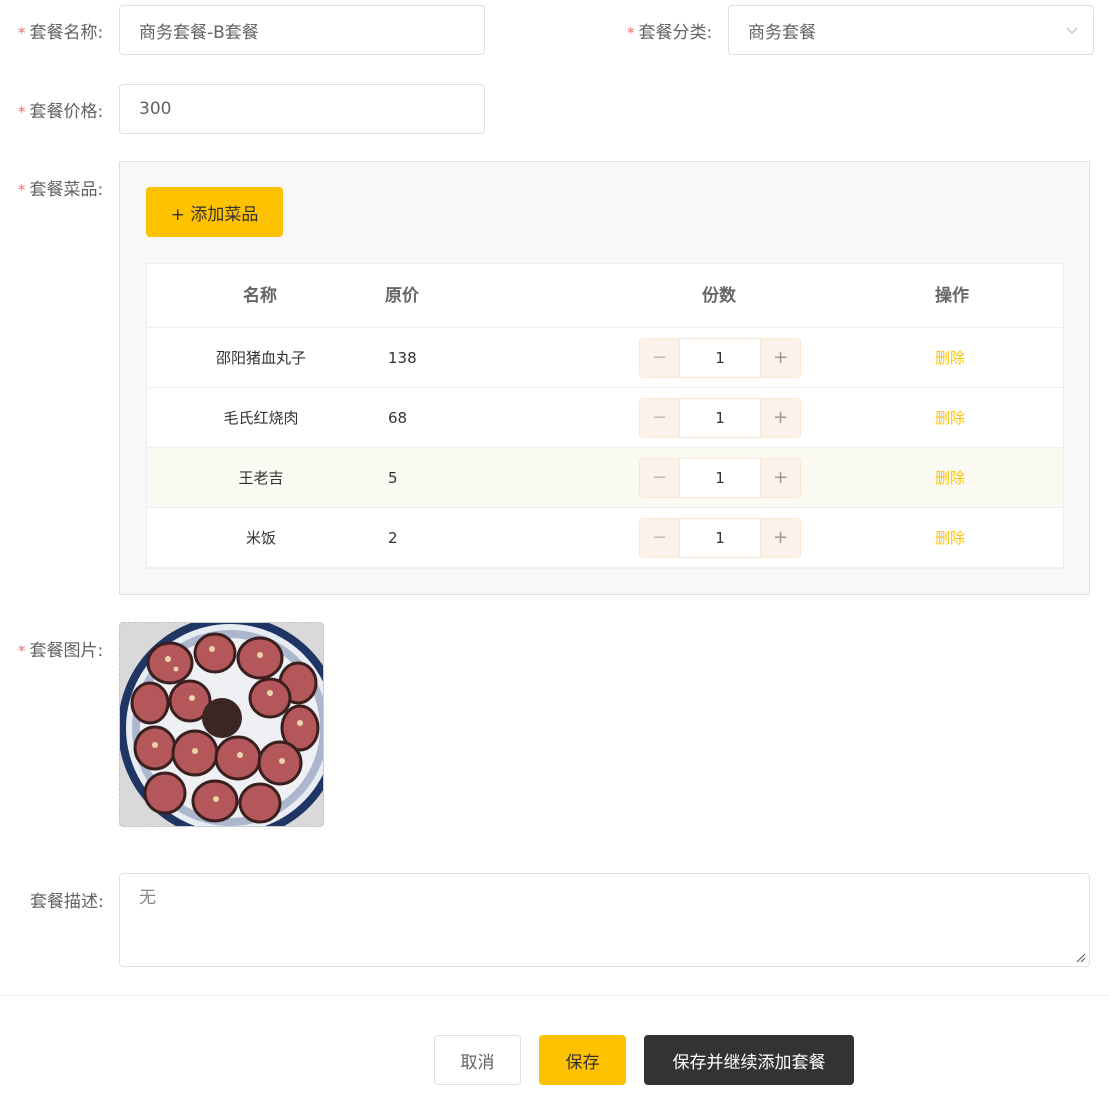  I want to click on description-label: 套餐描述:, so click(67, 902).